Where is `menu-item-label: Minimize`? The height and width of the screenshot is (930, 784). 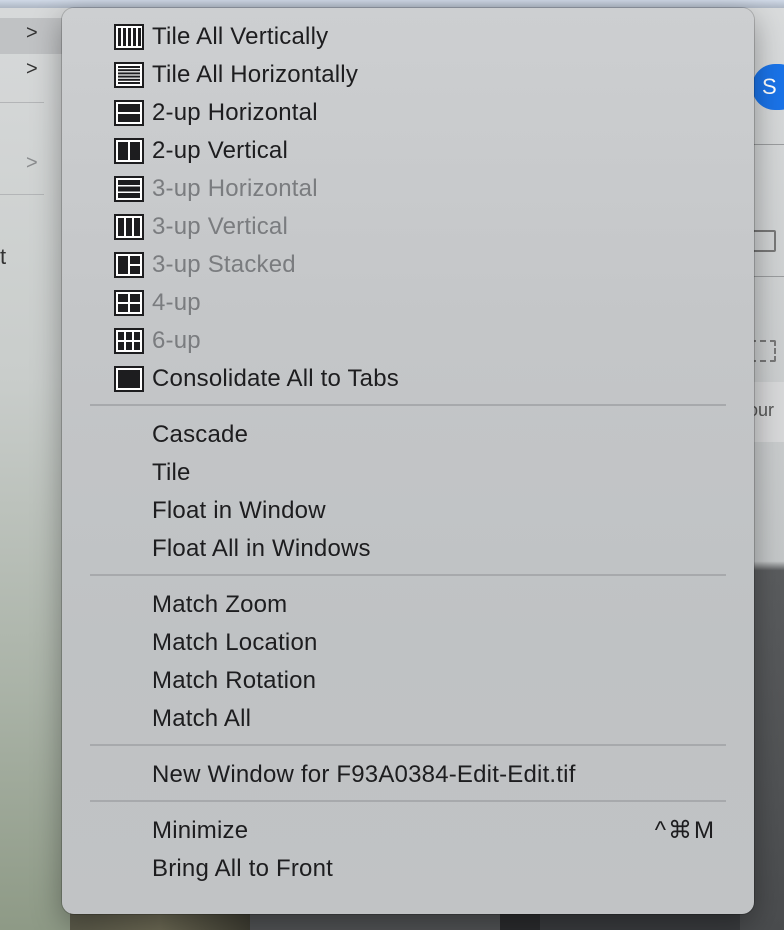 menu-item-label: Minimize is located at coordinates (200, 830).